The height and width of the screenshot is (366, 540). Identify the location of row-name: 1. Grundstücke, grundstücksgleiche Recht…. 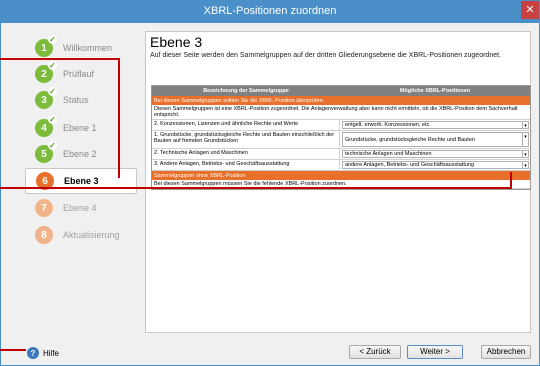
(246, 139).